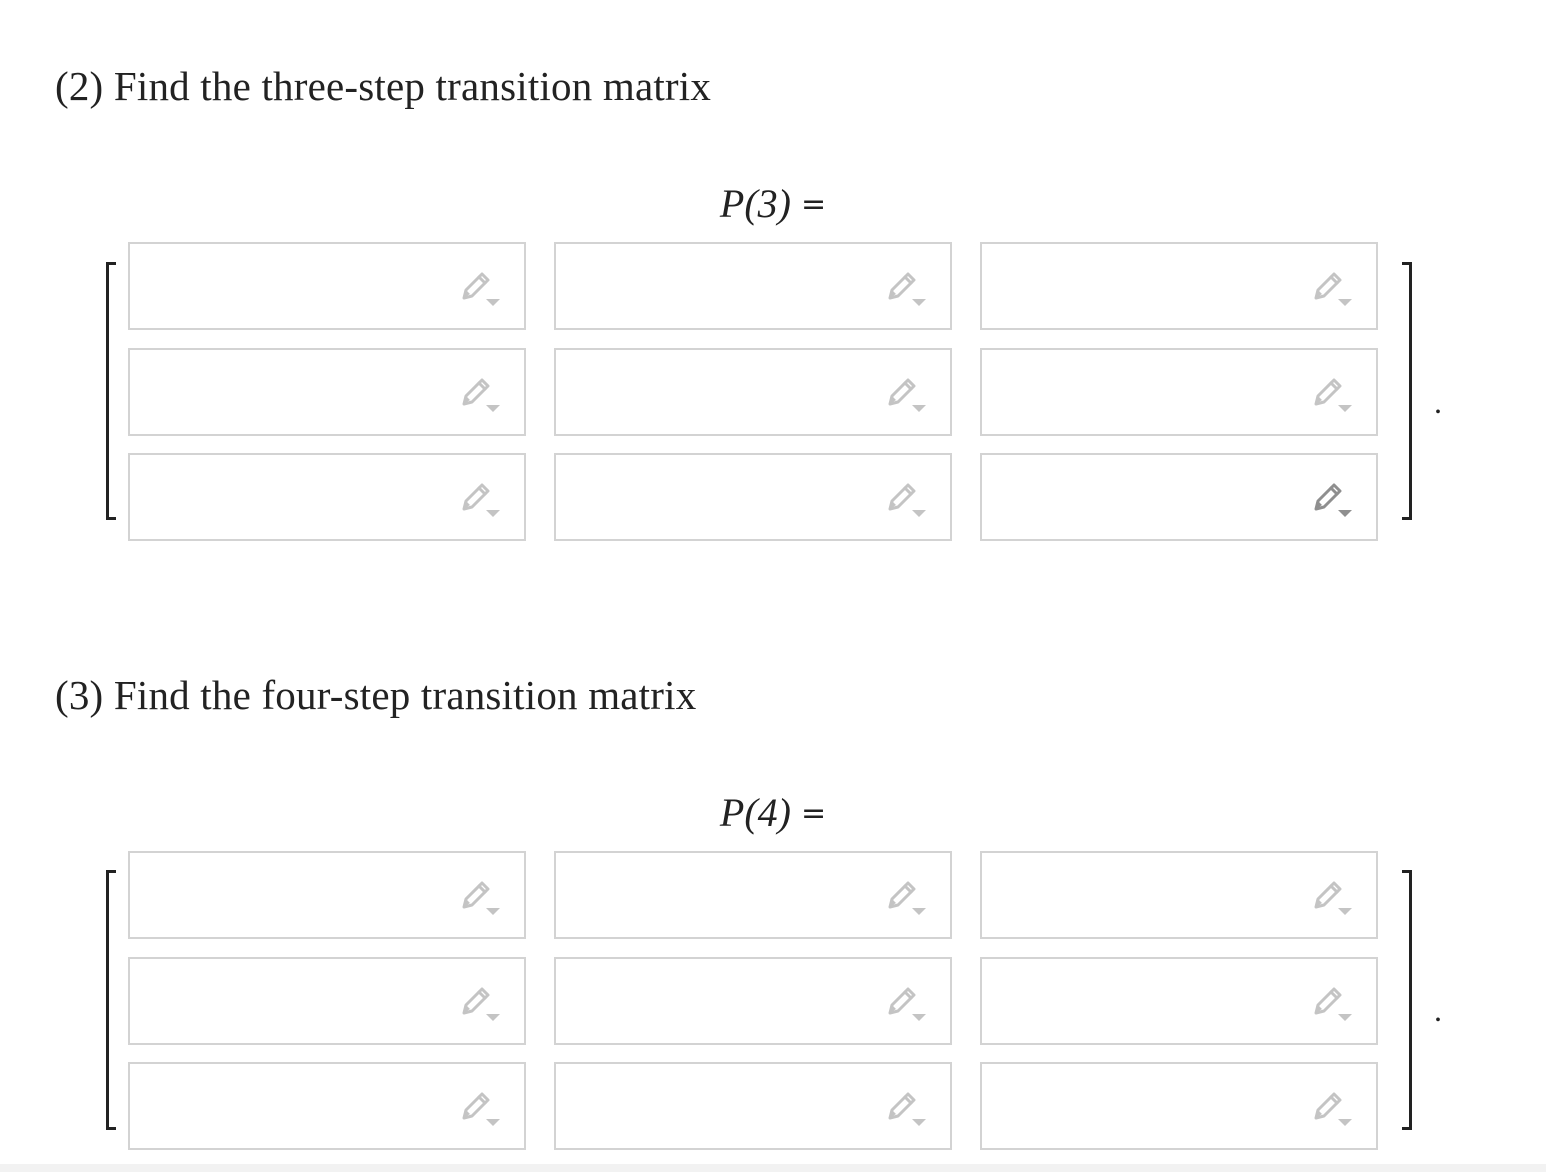  I want to click on question-text: (3) Find the four-step transition matrix, so click(376, 695).